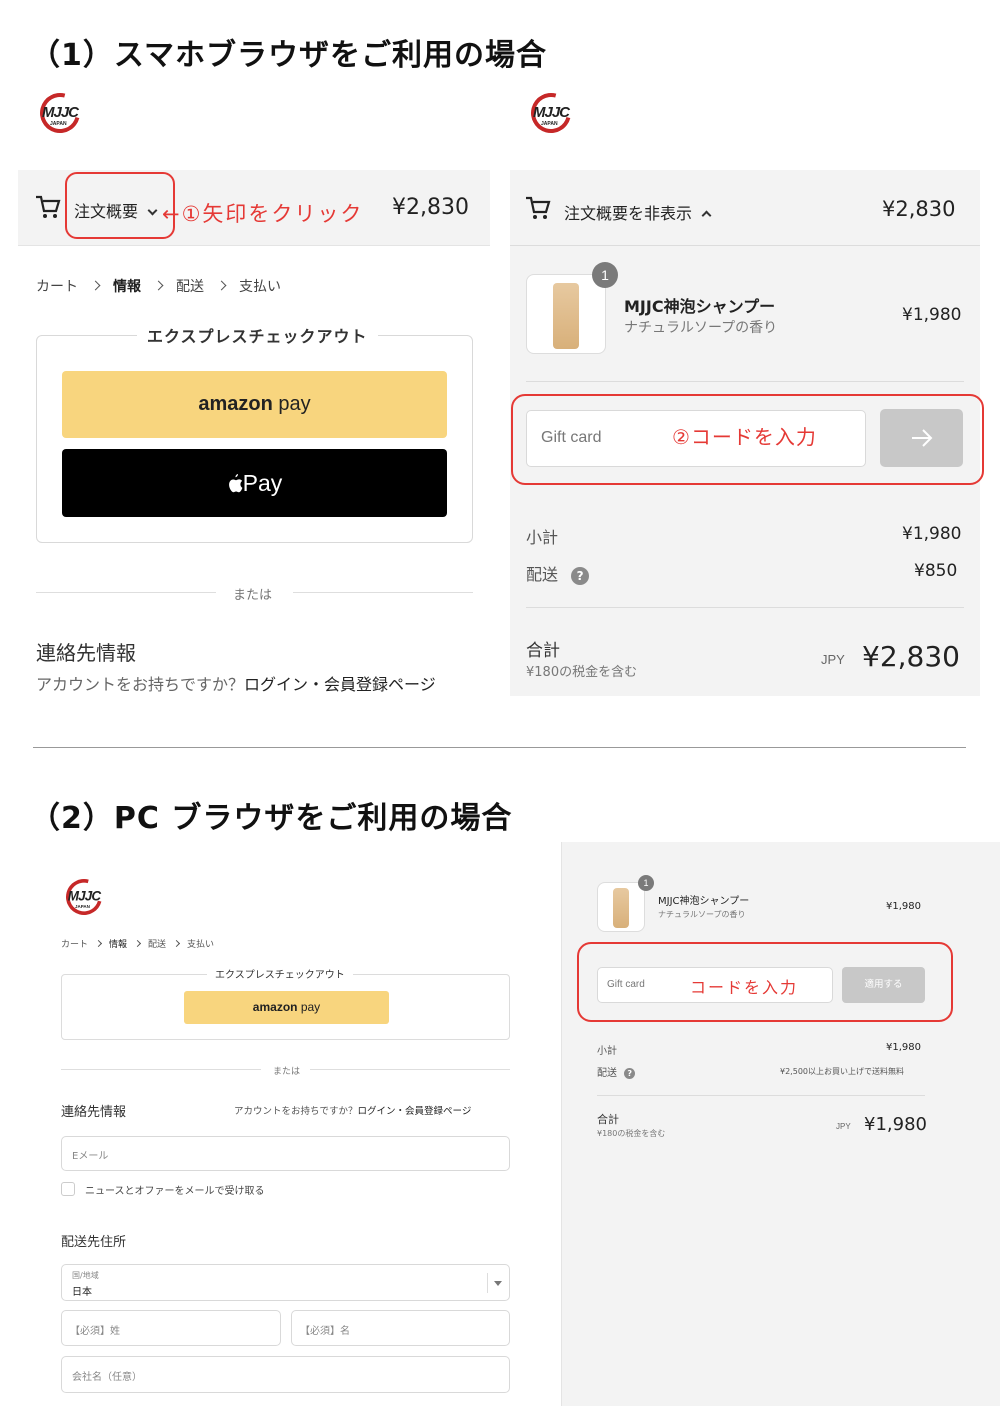 Image resolution: width=1000 pixels, height=1406 pixels. I want to click on chevron-up-icon, so click(706, 215).